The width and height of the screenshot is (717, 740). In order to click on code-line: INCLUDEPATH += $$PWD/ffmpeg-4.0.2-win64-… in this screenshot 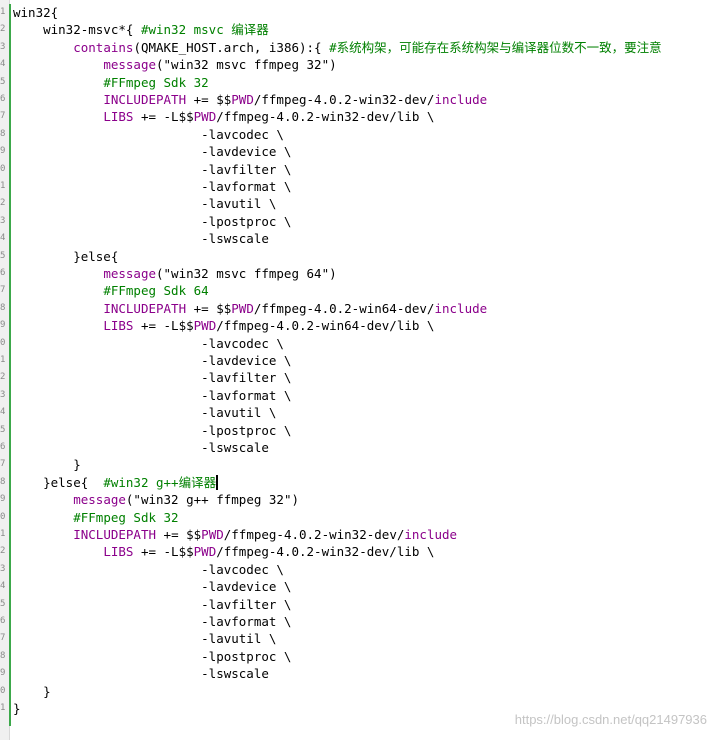, I will do `click(250, 308)`.